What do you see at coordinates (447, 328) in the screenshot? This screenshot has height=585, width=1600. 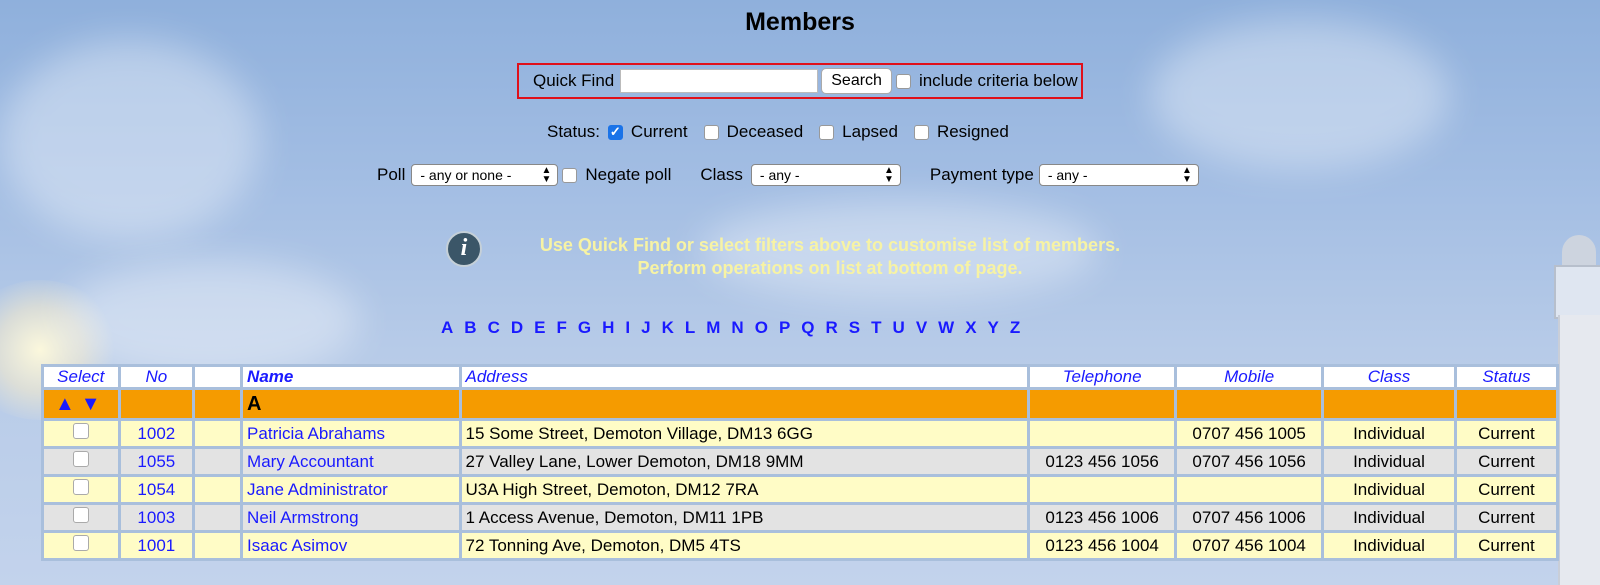 I see `alpha-link: A` at bounding box center [447, 328].